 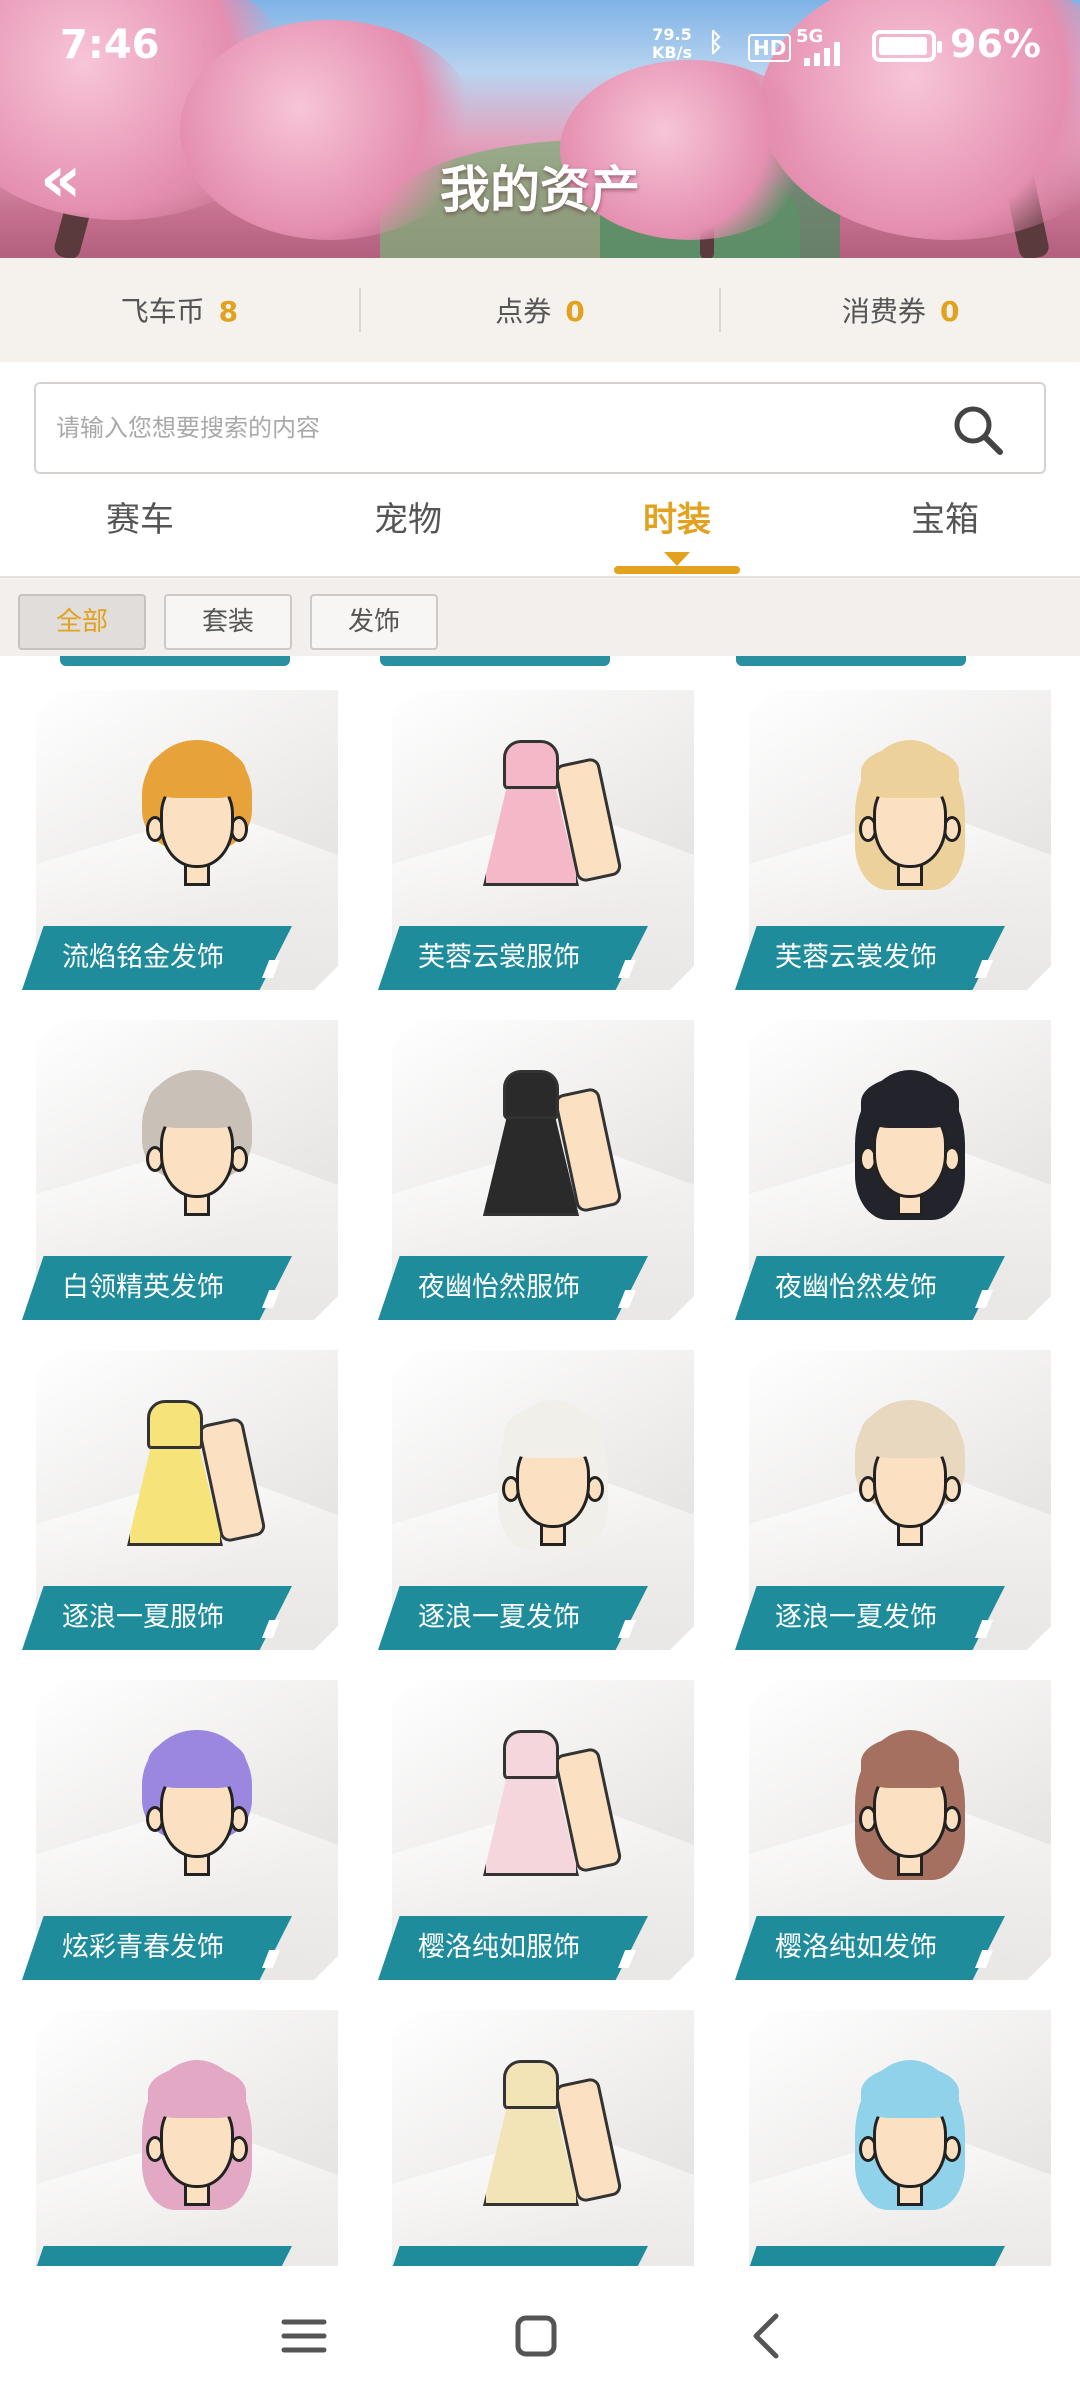 What do you see at coordinates (110, 45) in the screenshot?
I see `status-time: 7:46` at bounding box center [110, 45].